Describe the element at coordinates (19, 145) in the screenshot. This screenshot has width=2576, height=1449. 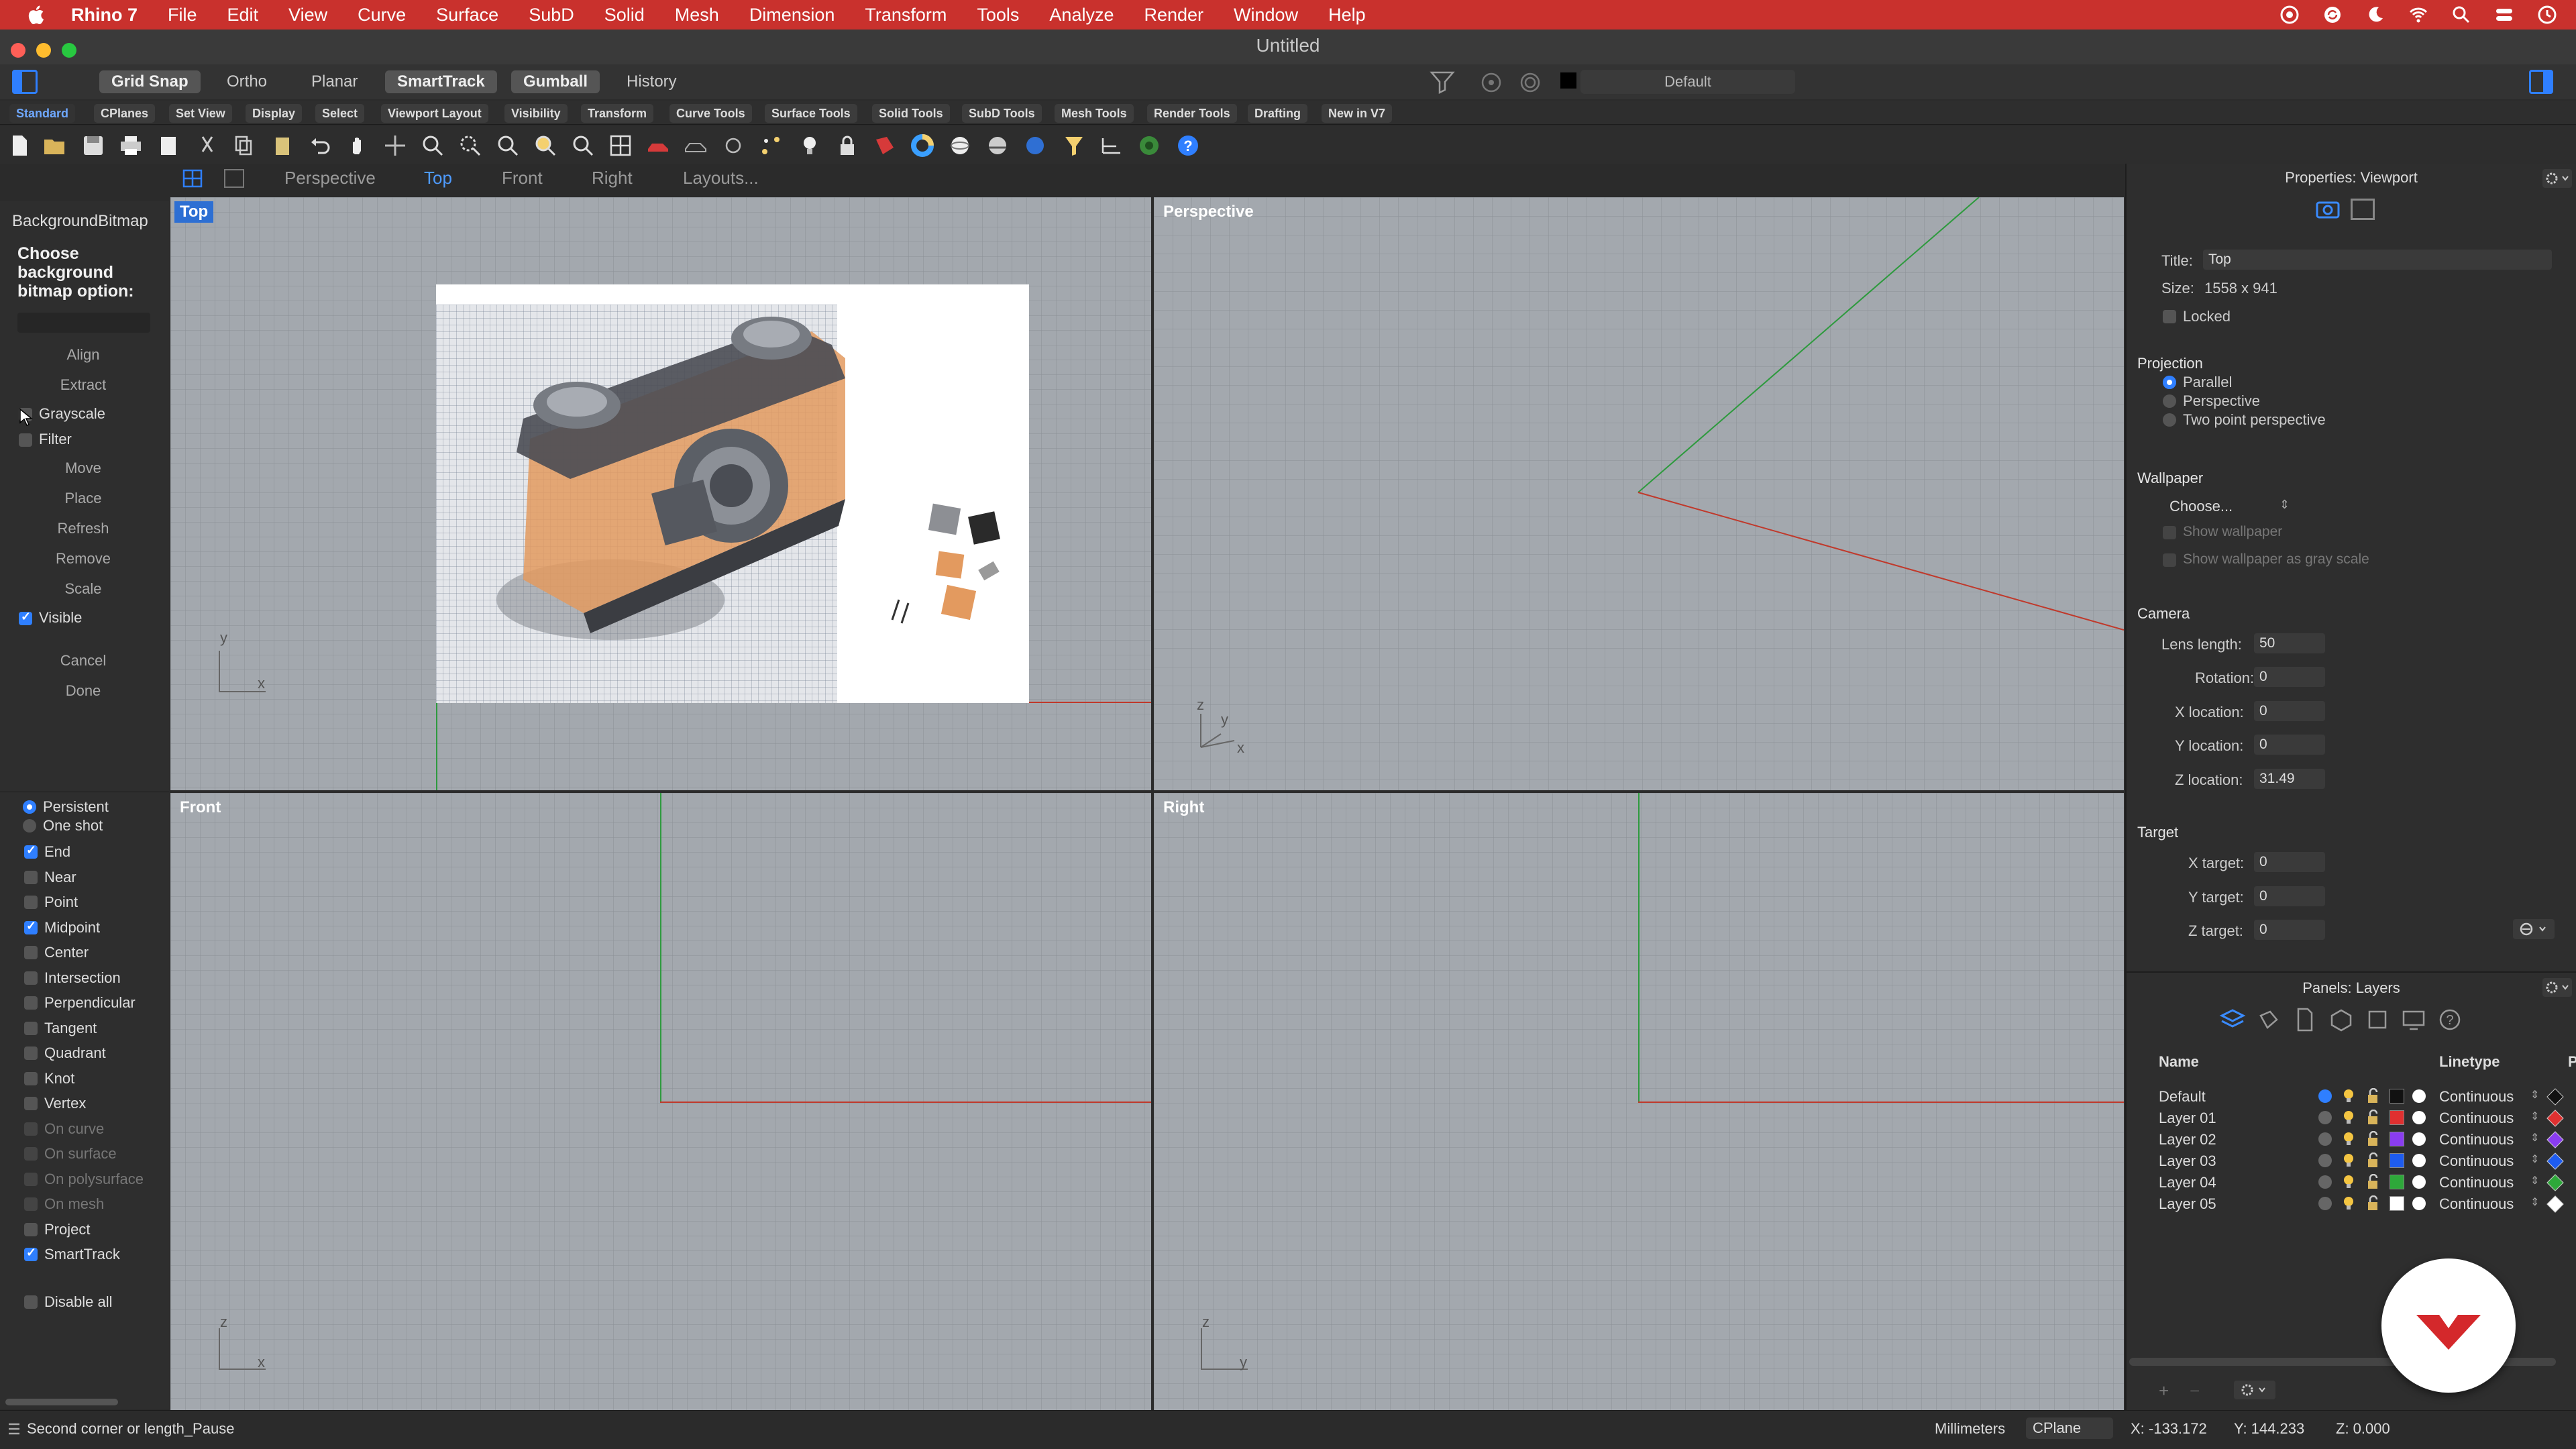
I see `new-file-icon` at that location.